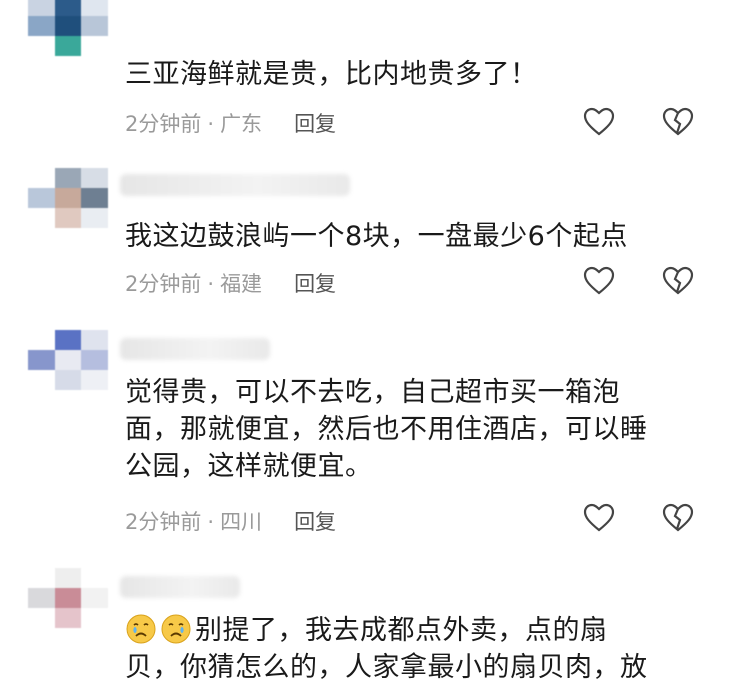  Describe the element at coordinates (386, 649) in the screenshot. I see `comment-text-body: 别提了，我去成都点外卖，点的扇 贝，你猜怎么的，人家拿最小的扇贝肉，放` at that location.